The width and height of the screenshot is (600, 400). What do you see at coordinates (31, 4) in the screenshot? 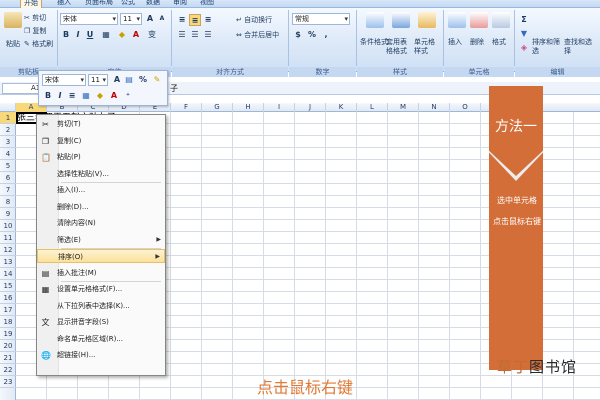
I see `tab-home: 开始` at bounding box center [31, 4].